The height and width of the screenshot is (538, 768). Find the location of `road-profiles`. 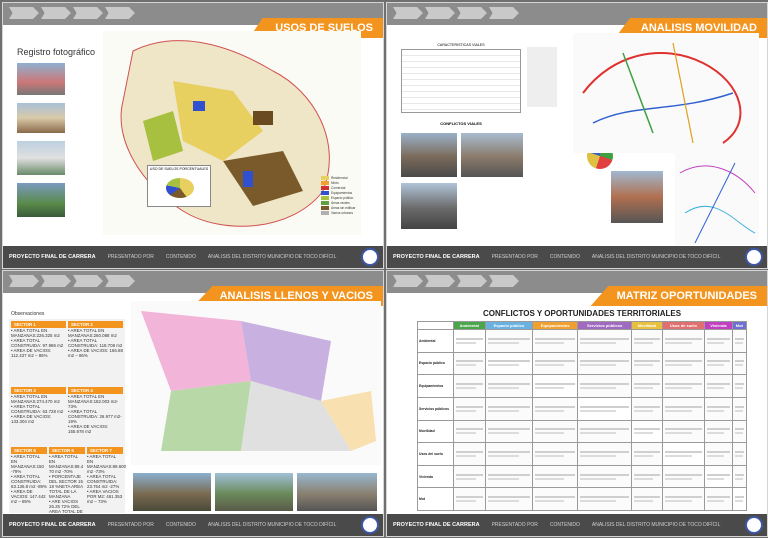

road-profiles is located at coordinates (542, 77).